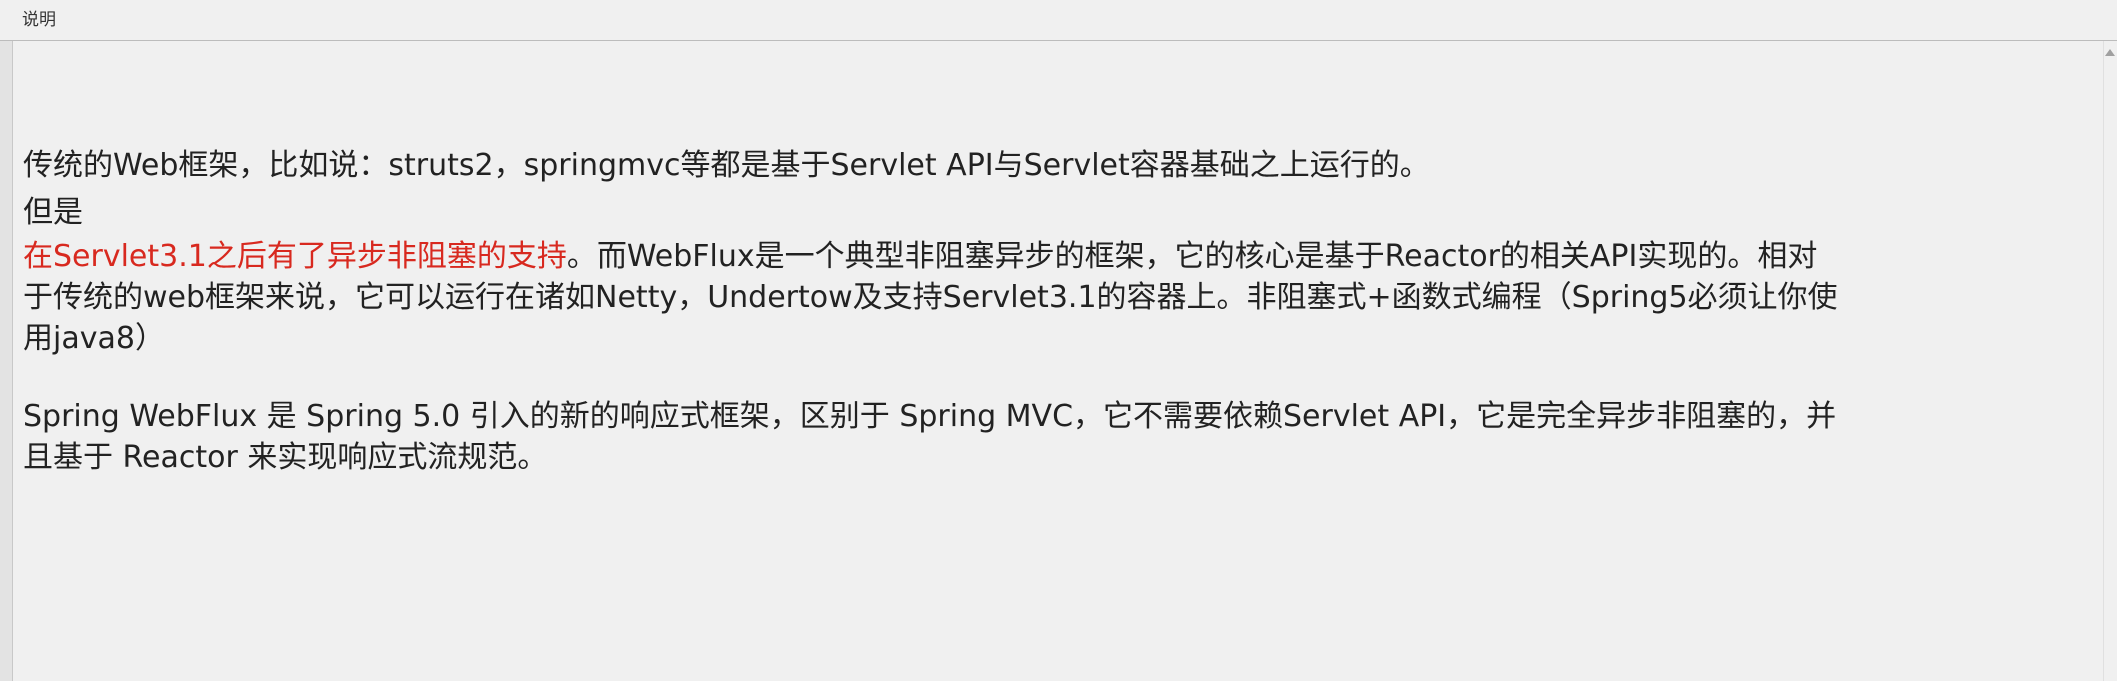  What do you see at coordinates (295, 256) in the screenshot?
I see `highlighted-text: 在Servlet3.1之后有了异步非阻塞的支持` at bounding box center [295, 256].